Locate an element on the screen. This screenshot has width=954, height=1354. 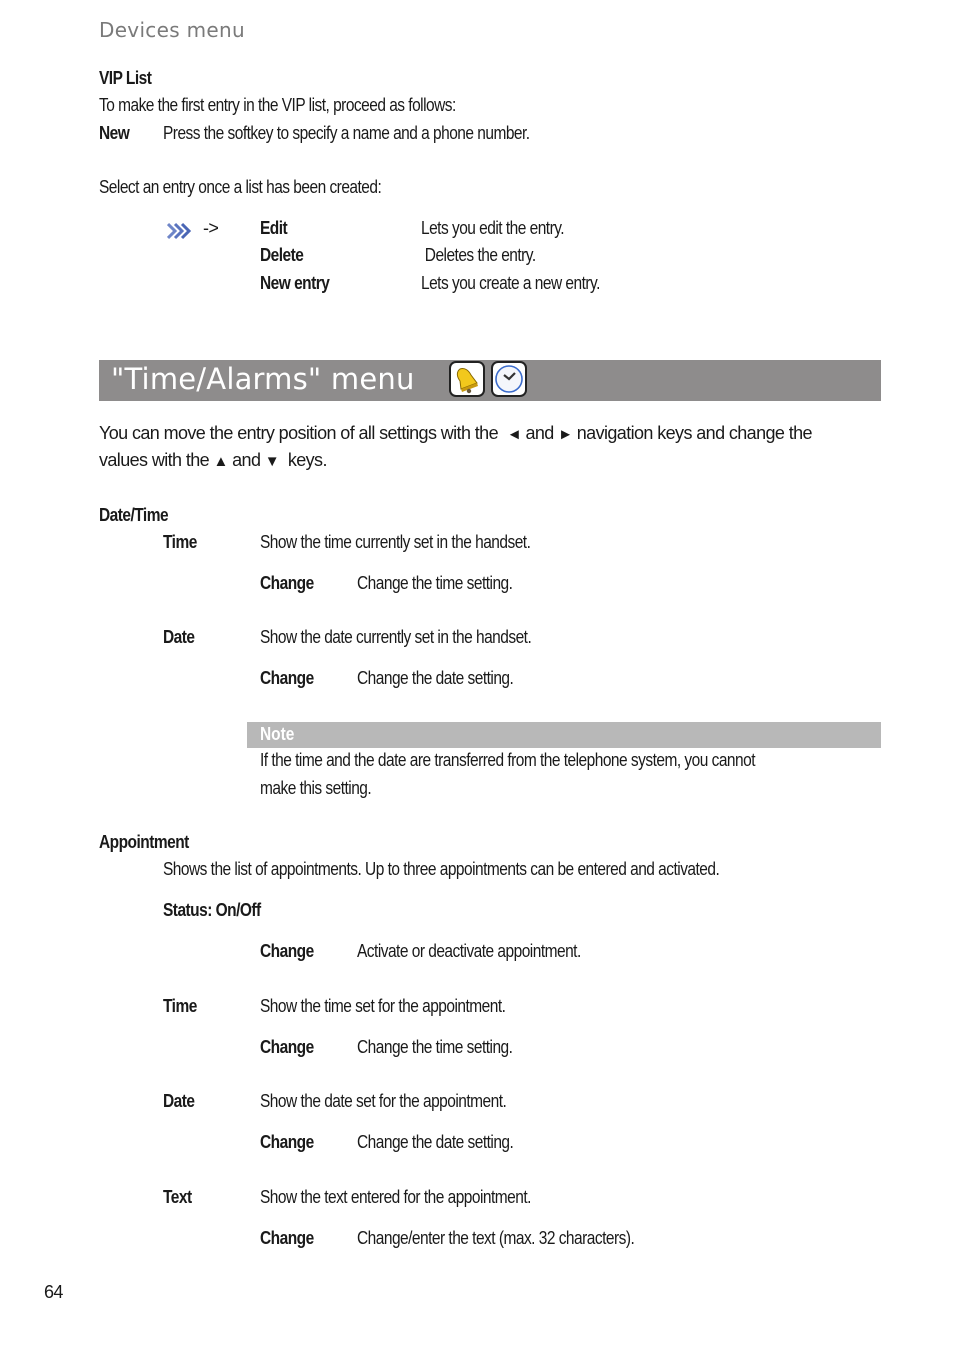
status-change-desc: Activate or deactivate appointment. is located at coordinates (469, 951).